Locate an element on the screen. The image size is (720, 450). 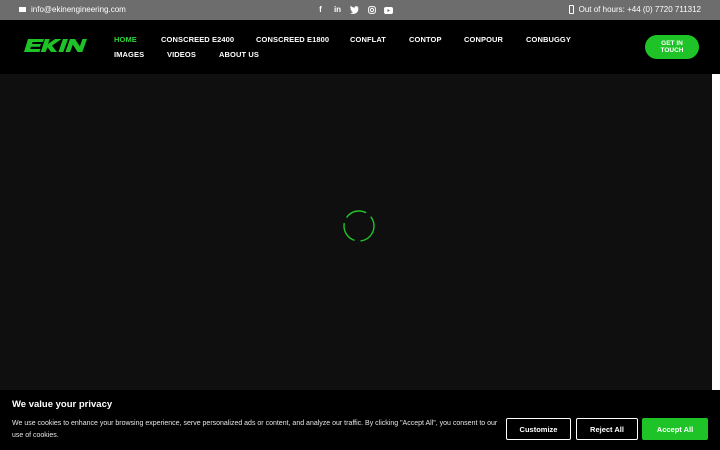
nav-item-images: IMAGES is located at coordinates (129, 54).